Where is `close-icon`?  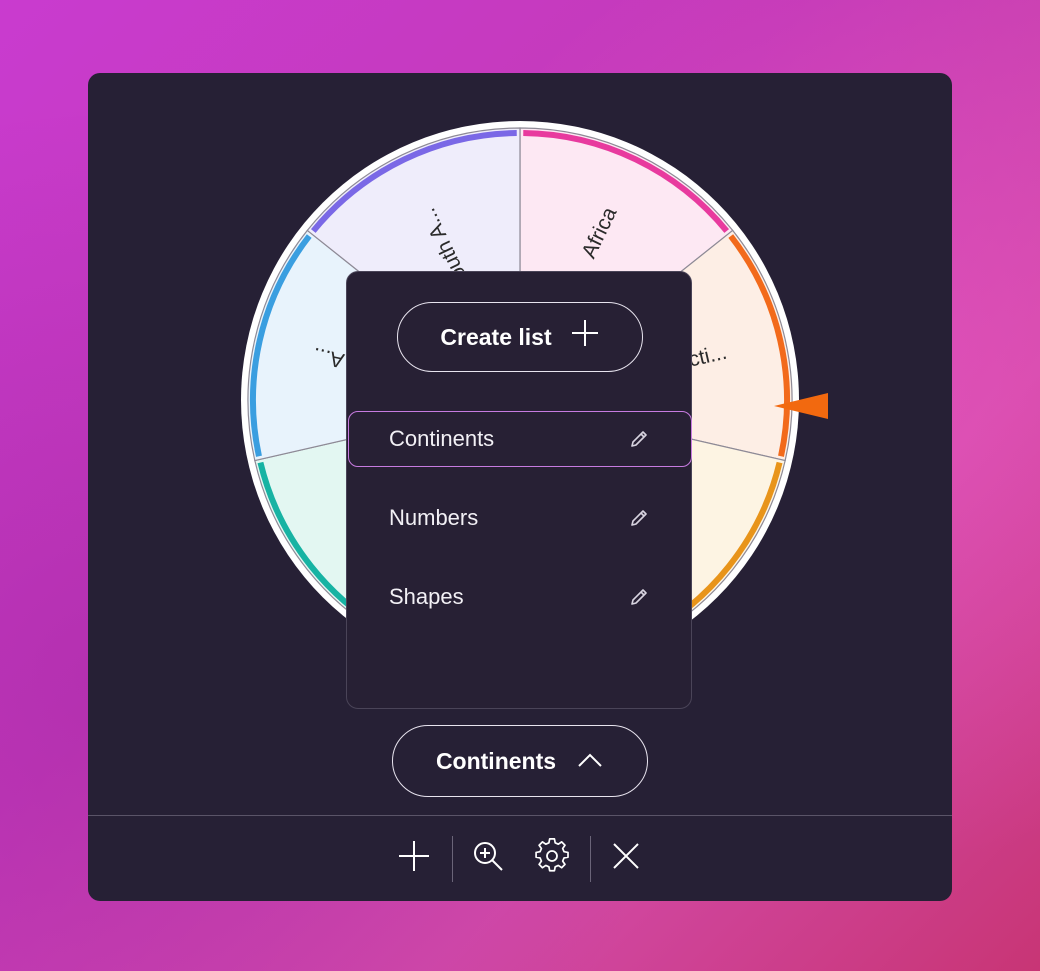
close-icon is located at coordinates (626, 858).